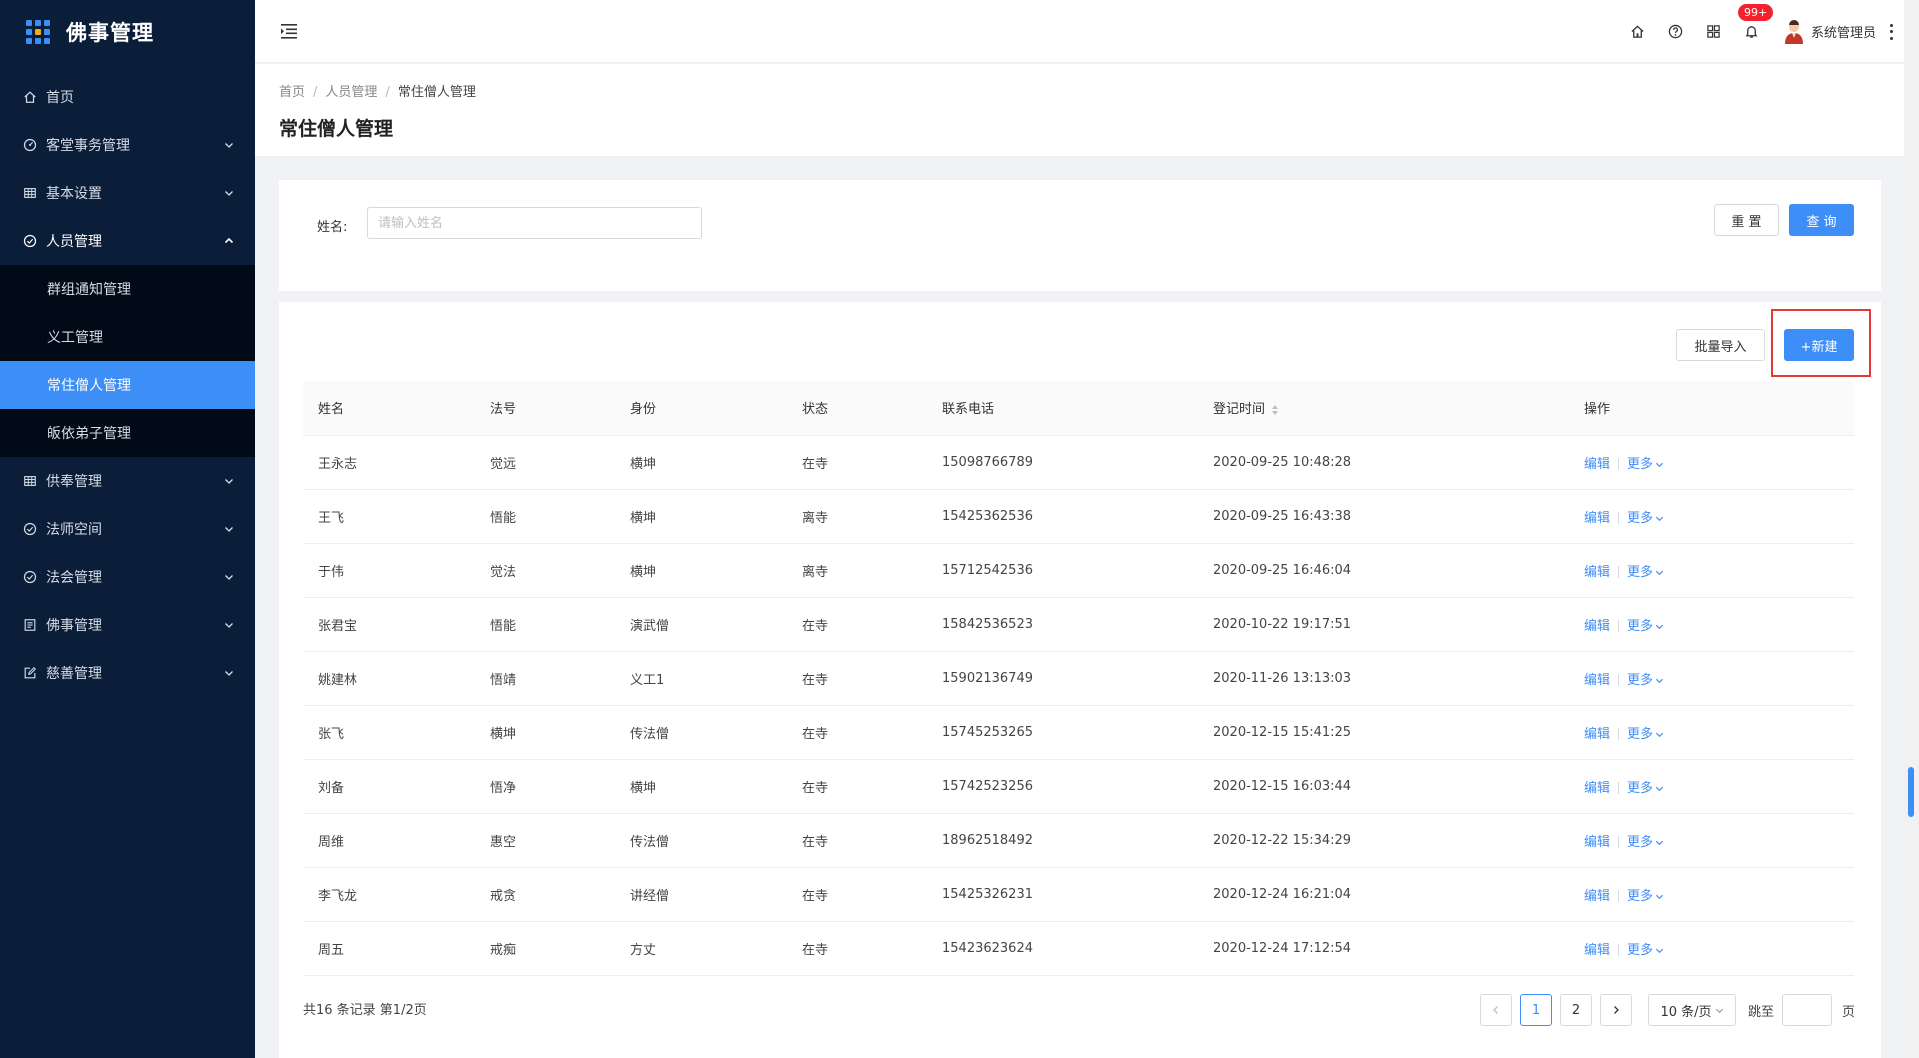  Describe the element at coordinates (1892, 31) in the screenshot. I see `more-vertical-icon` at that location.